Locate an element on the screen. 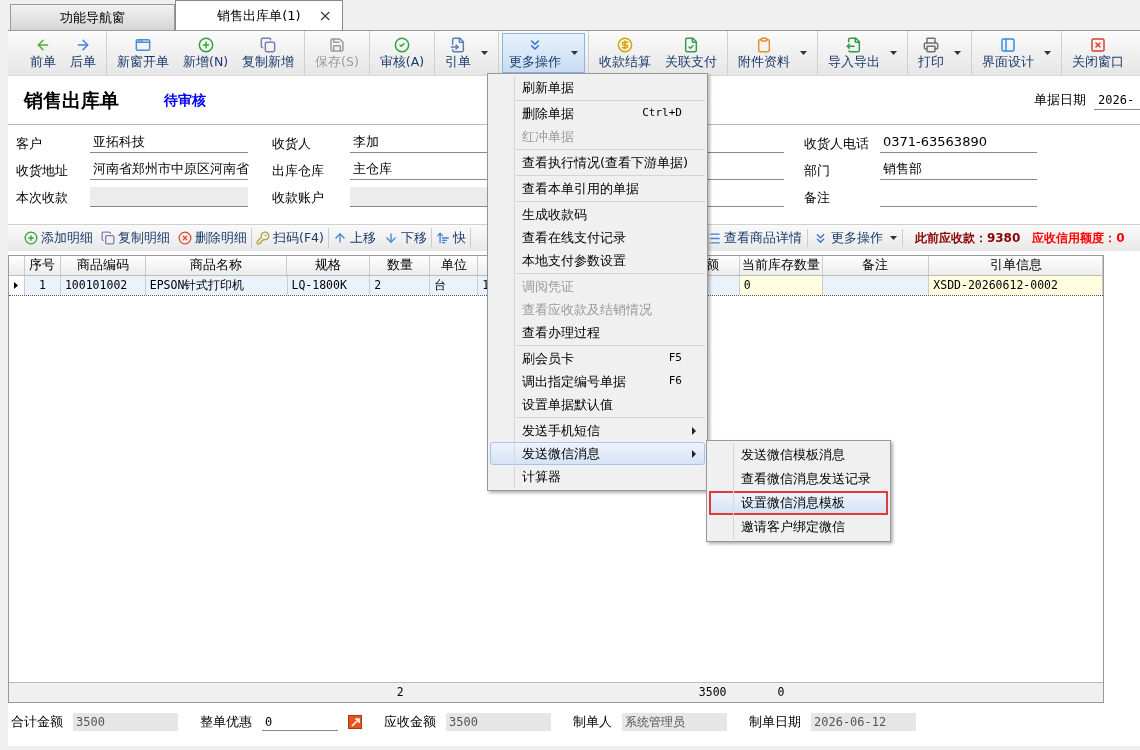 This screenshot has width=1140, height=750. arrow-icon is located at coordinates (355, 722).